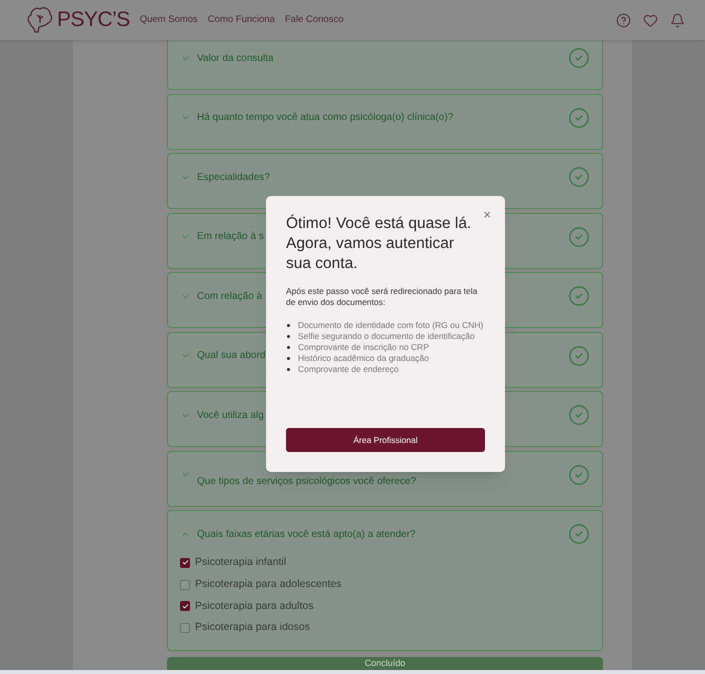 The width and height of the screenshot is (705, 674). Describe the element at coordinates (240, 562) in the screenshot. I see `option-label: Psicoterapia infantil` at that location.